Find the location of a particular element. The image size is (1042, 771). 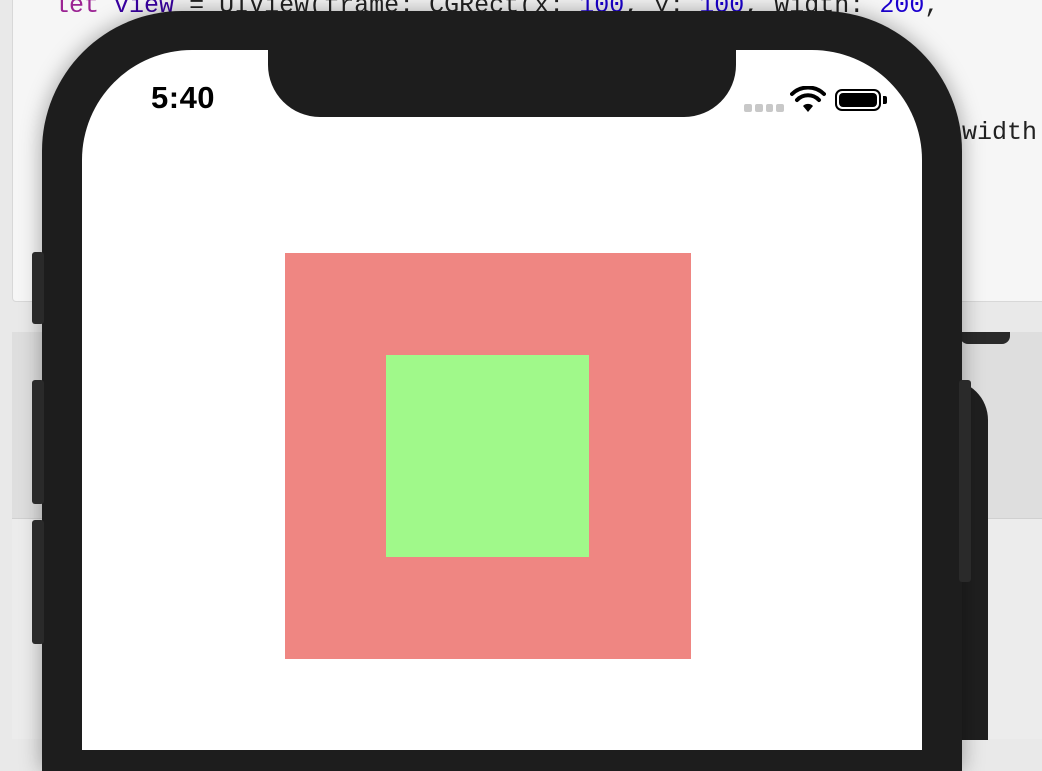

battery-tip is located at coordinates (885, 100).